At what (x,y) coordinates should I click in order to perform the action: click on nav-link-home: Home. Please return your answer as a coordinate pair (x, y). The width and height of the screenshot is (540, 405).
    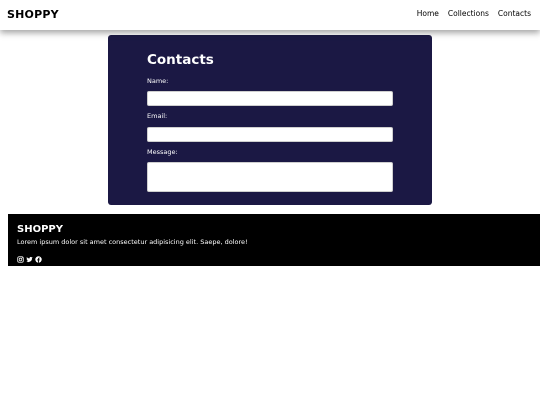
    Looking at the image, I should click on (428, 13).